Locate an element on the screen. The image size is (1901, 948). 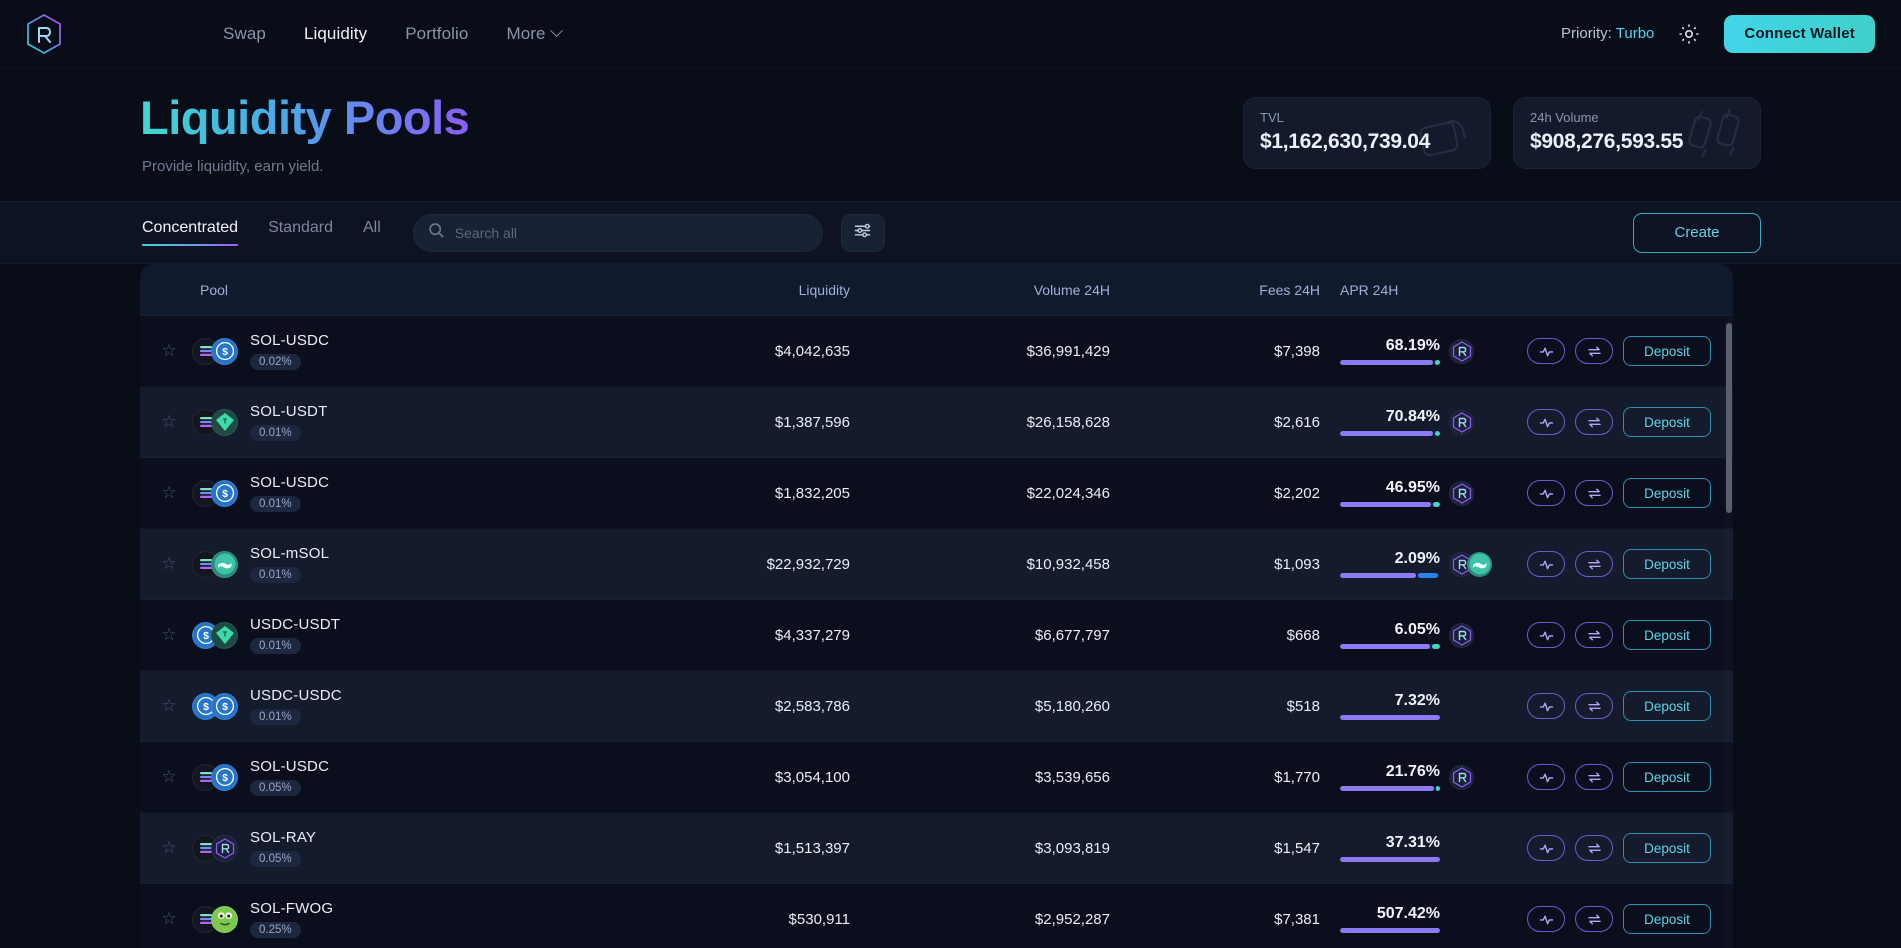
table-scrollbar-track is located at coordinates (1728, 632).